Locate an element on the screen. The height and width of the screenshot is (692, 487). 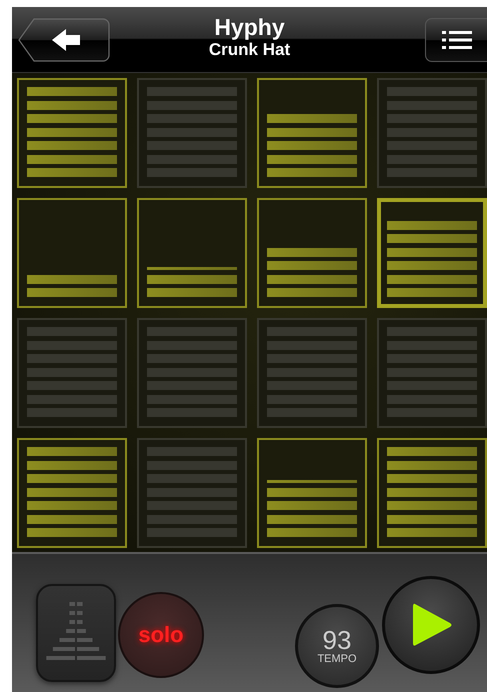
screen-title: Hyphy is located at coordinates (249, 27).